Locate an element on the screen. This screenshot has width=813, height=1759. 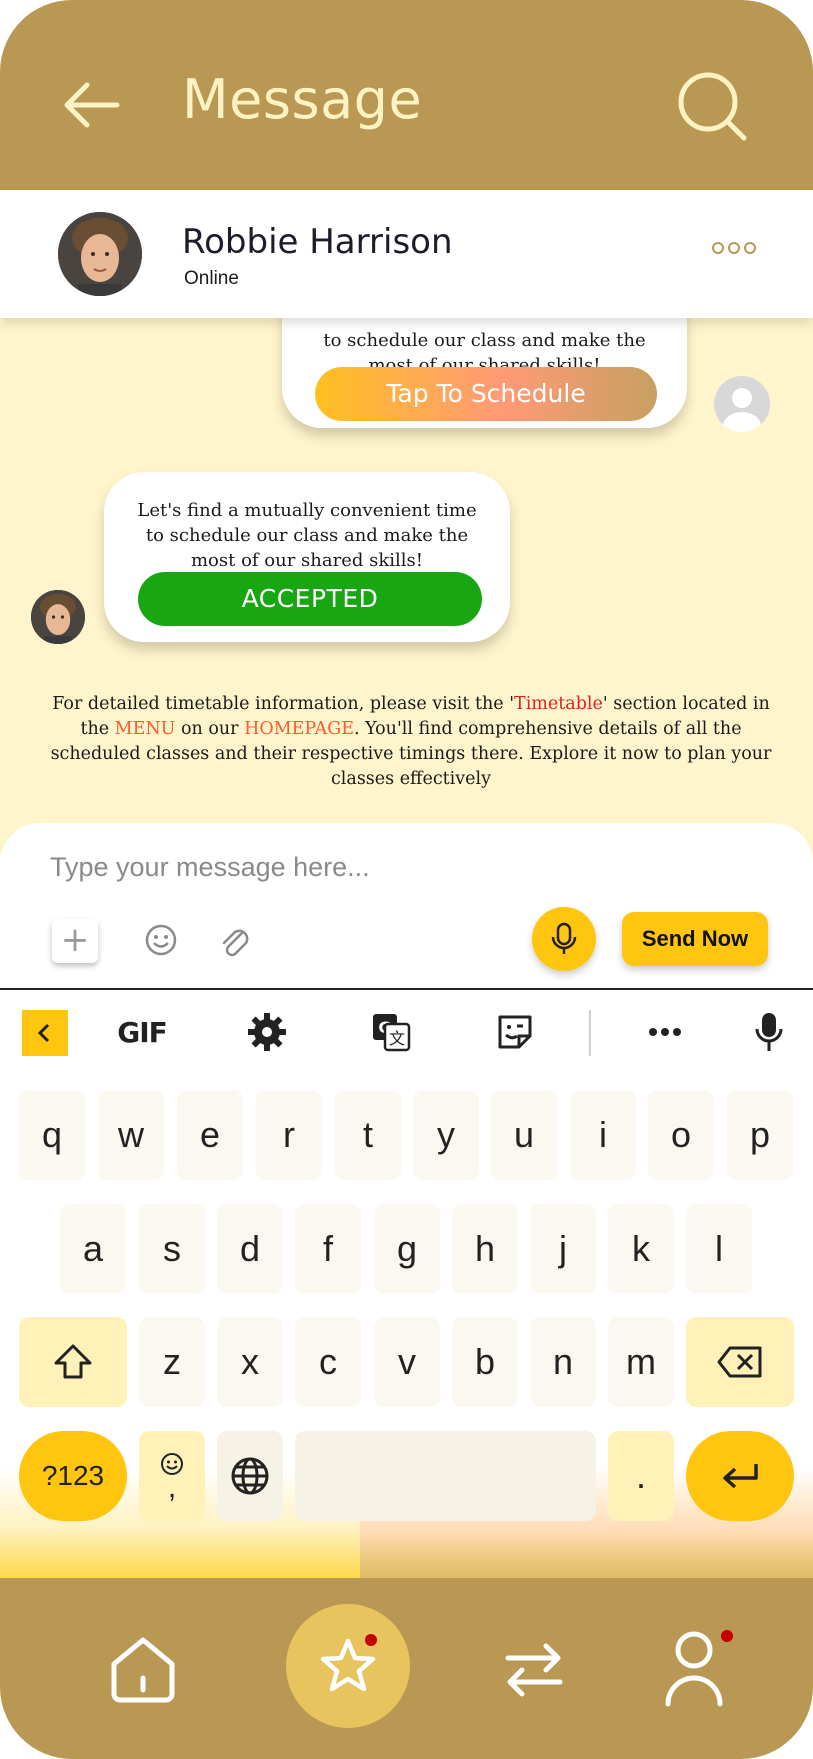
homepage-link: HOMEPAGE is located at coordinates (299, 729).